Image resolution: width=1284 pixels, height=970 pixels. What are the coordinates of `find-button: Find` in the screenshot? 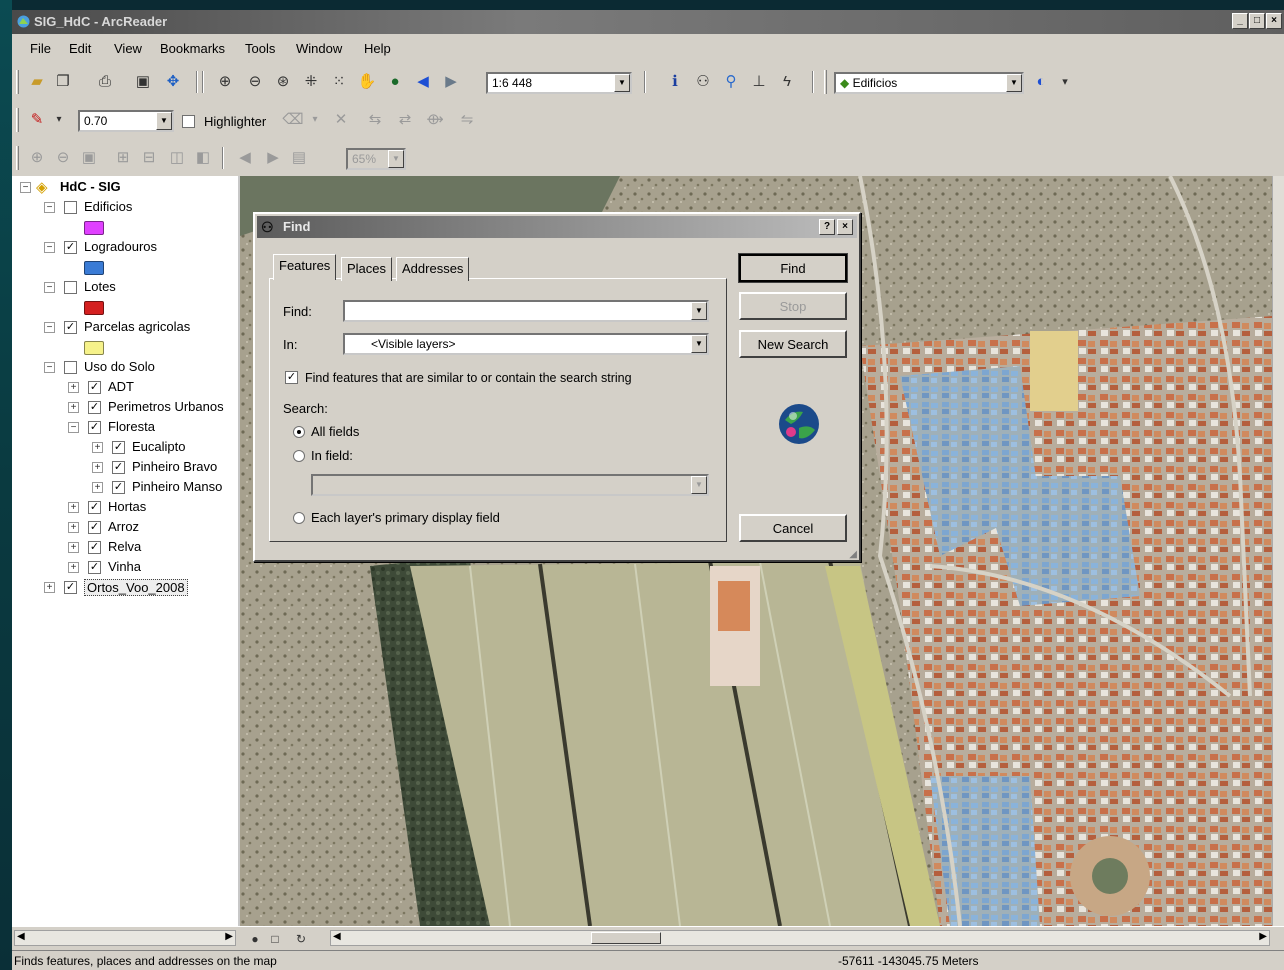 It's located at (793, 268).